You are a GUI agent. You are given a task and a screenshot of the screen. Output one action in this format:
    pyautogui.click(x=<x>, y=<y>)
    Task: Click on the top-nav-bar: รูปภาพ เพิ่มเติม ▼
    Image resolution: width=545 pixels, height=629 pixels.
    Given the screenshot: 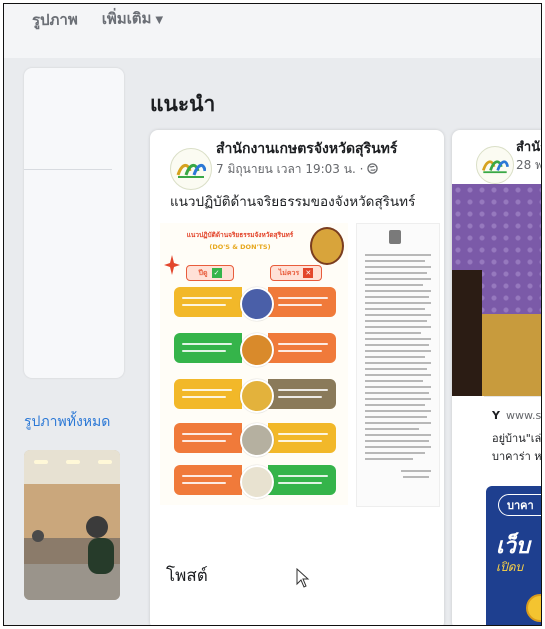 What is the action you would take?
    pyautogui.click(x=272, y=31)
    